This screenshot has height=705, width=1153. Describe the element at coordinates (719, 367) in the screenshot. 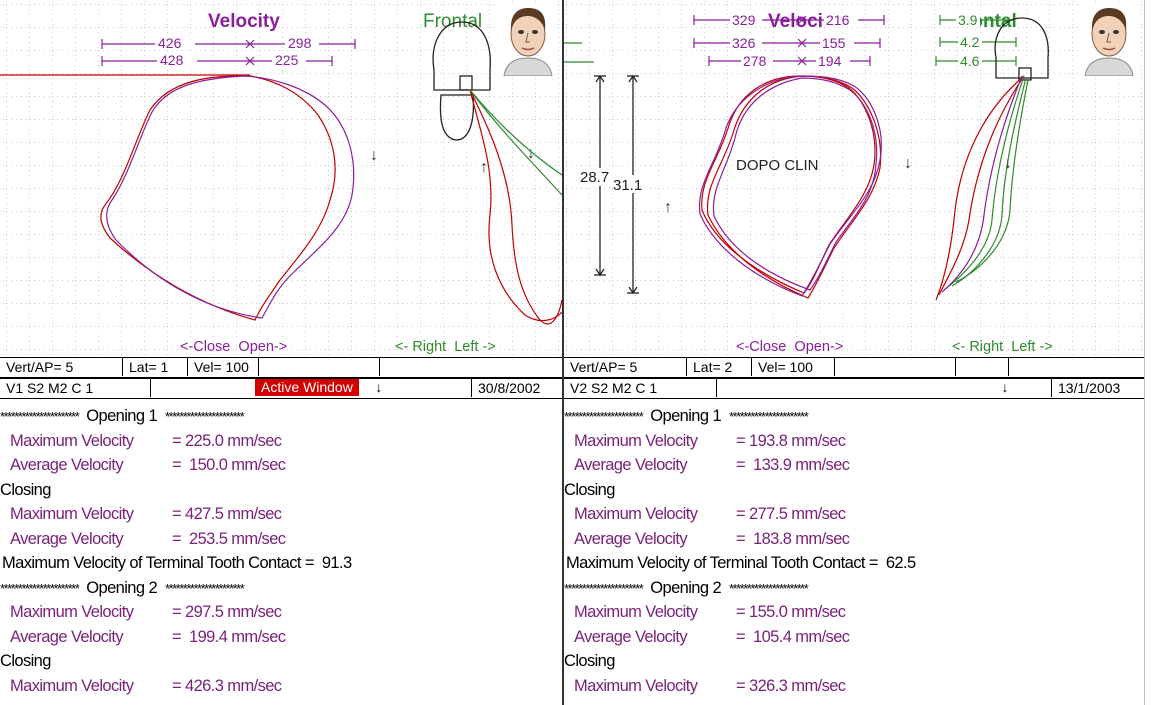

I see `lat-setting: Lat= 2` at that location.